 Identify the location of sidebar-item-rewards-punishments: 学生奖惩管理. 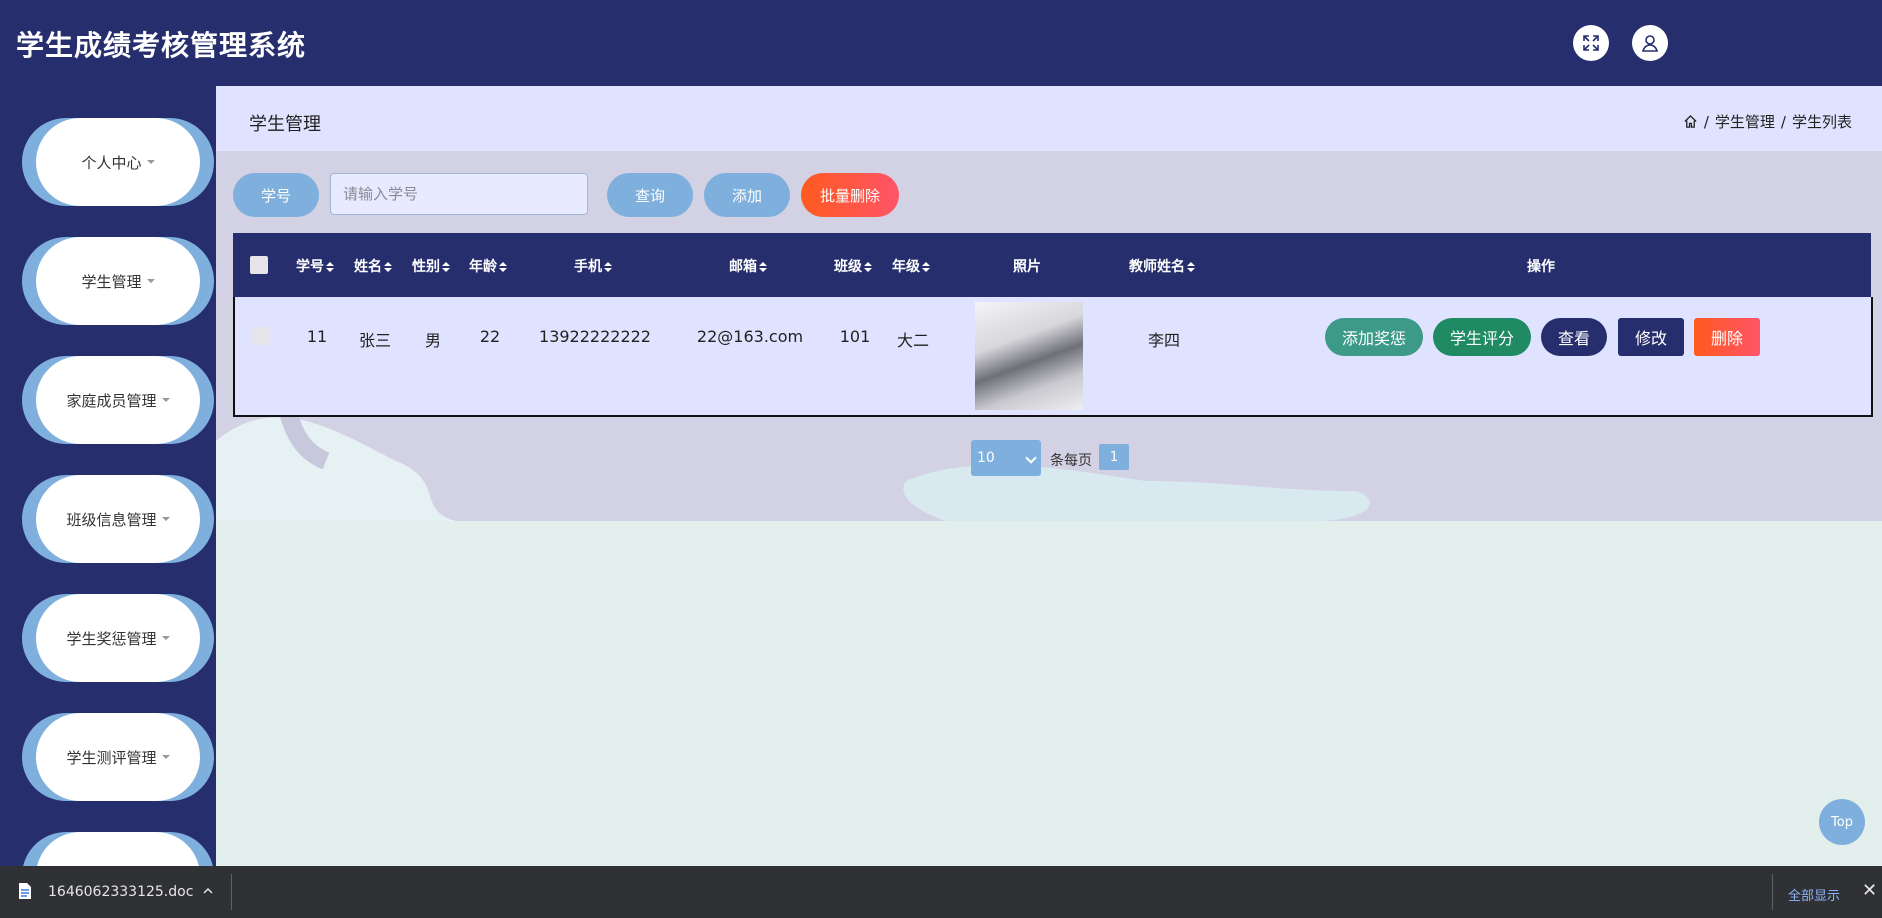
(118, 638).